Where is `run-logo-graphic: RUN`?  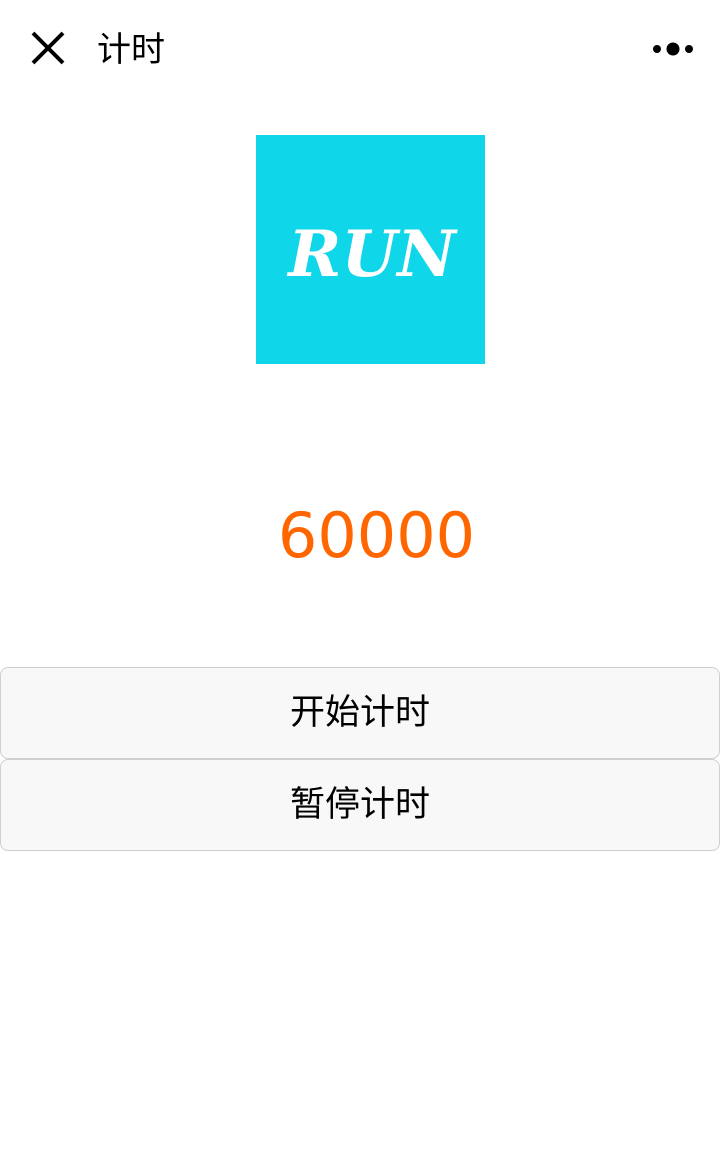 run-logo-graphic: RUN is located at coordinates (370, 249).